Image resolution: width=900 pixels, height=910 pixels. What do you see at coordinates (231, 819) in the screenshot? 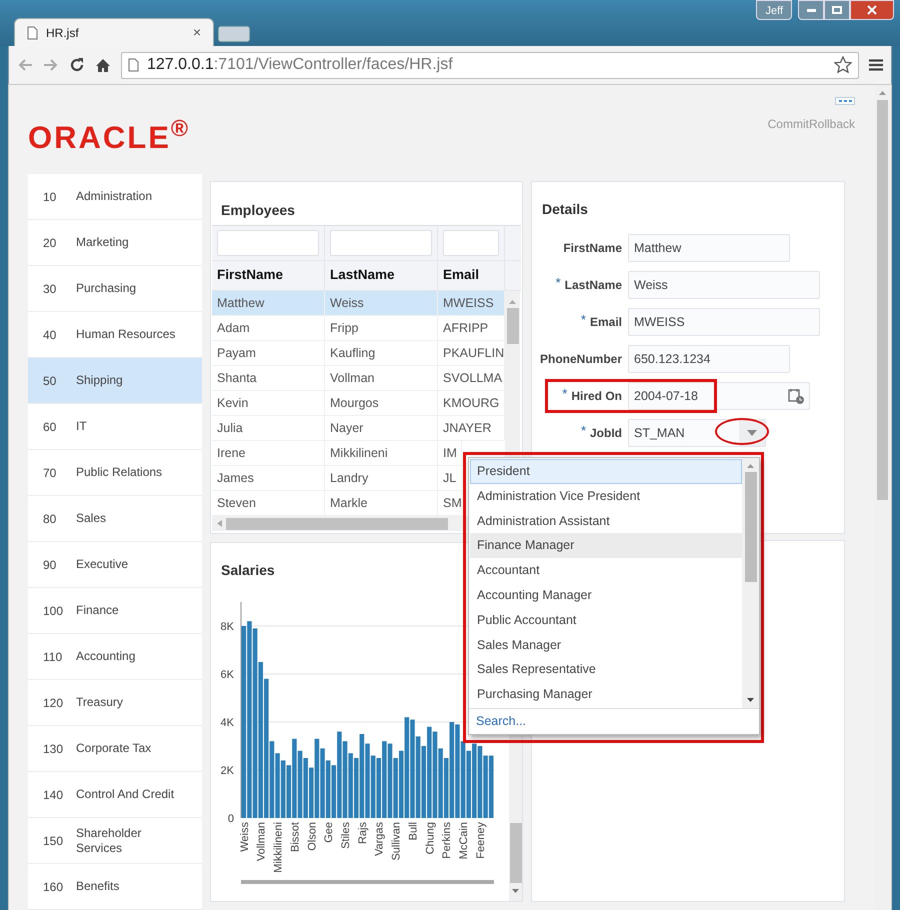
I see `axis-label: 0` at bounding box center [231, 819].